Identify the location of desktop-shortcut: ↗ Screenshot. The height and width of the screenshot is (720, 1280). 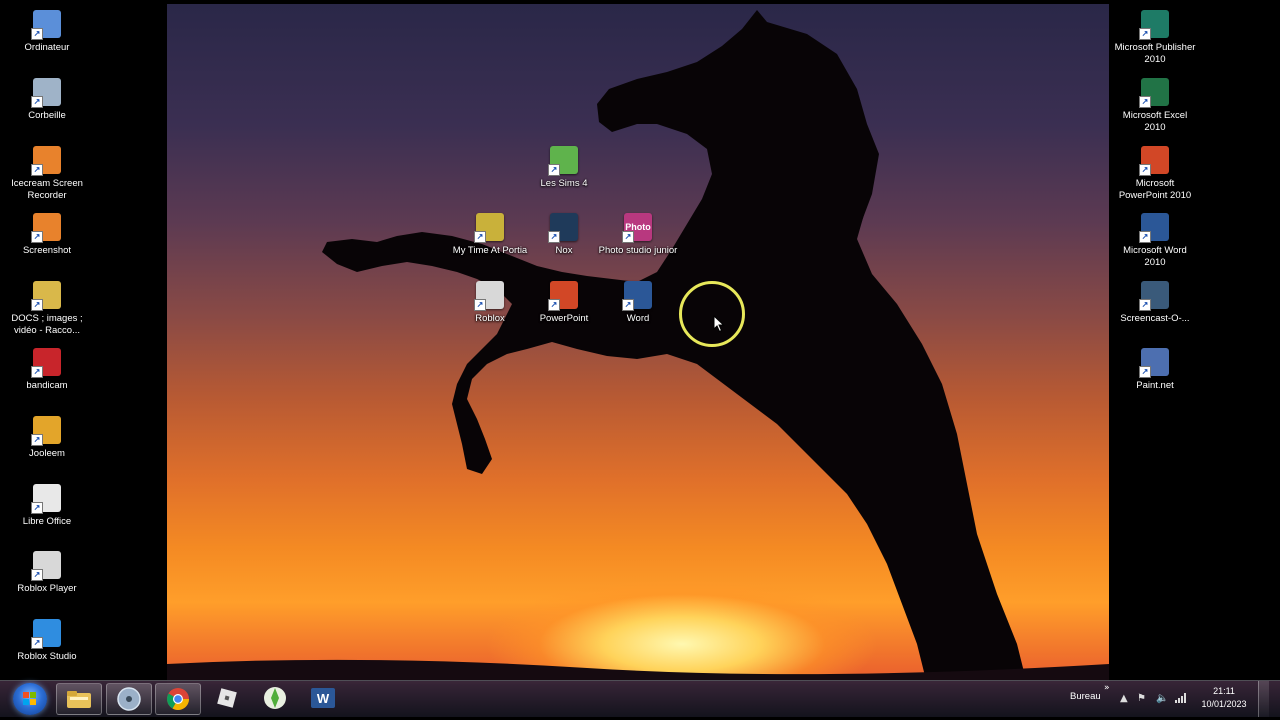
(47, 235).